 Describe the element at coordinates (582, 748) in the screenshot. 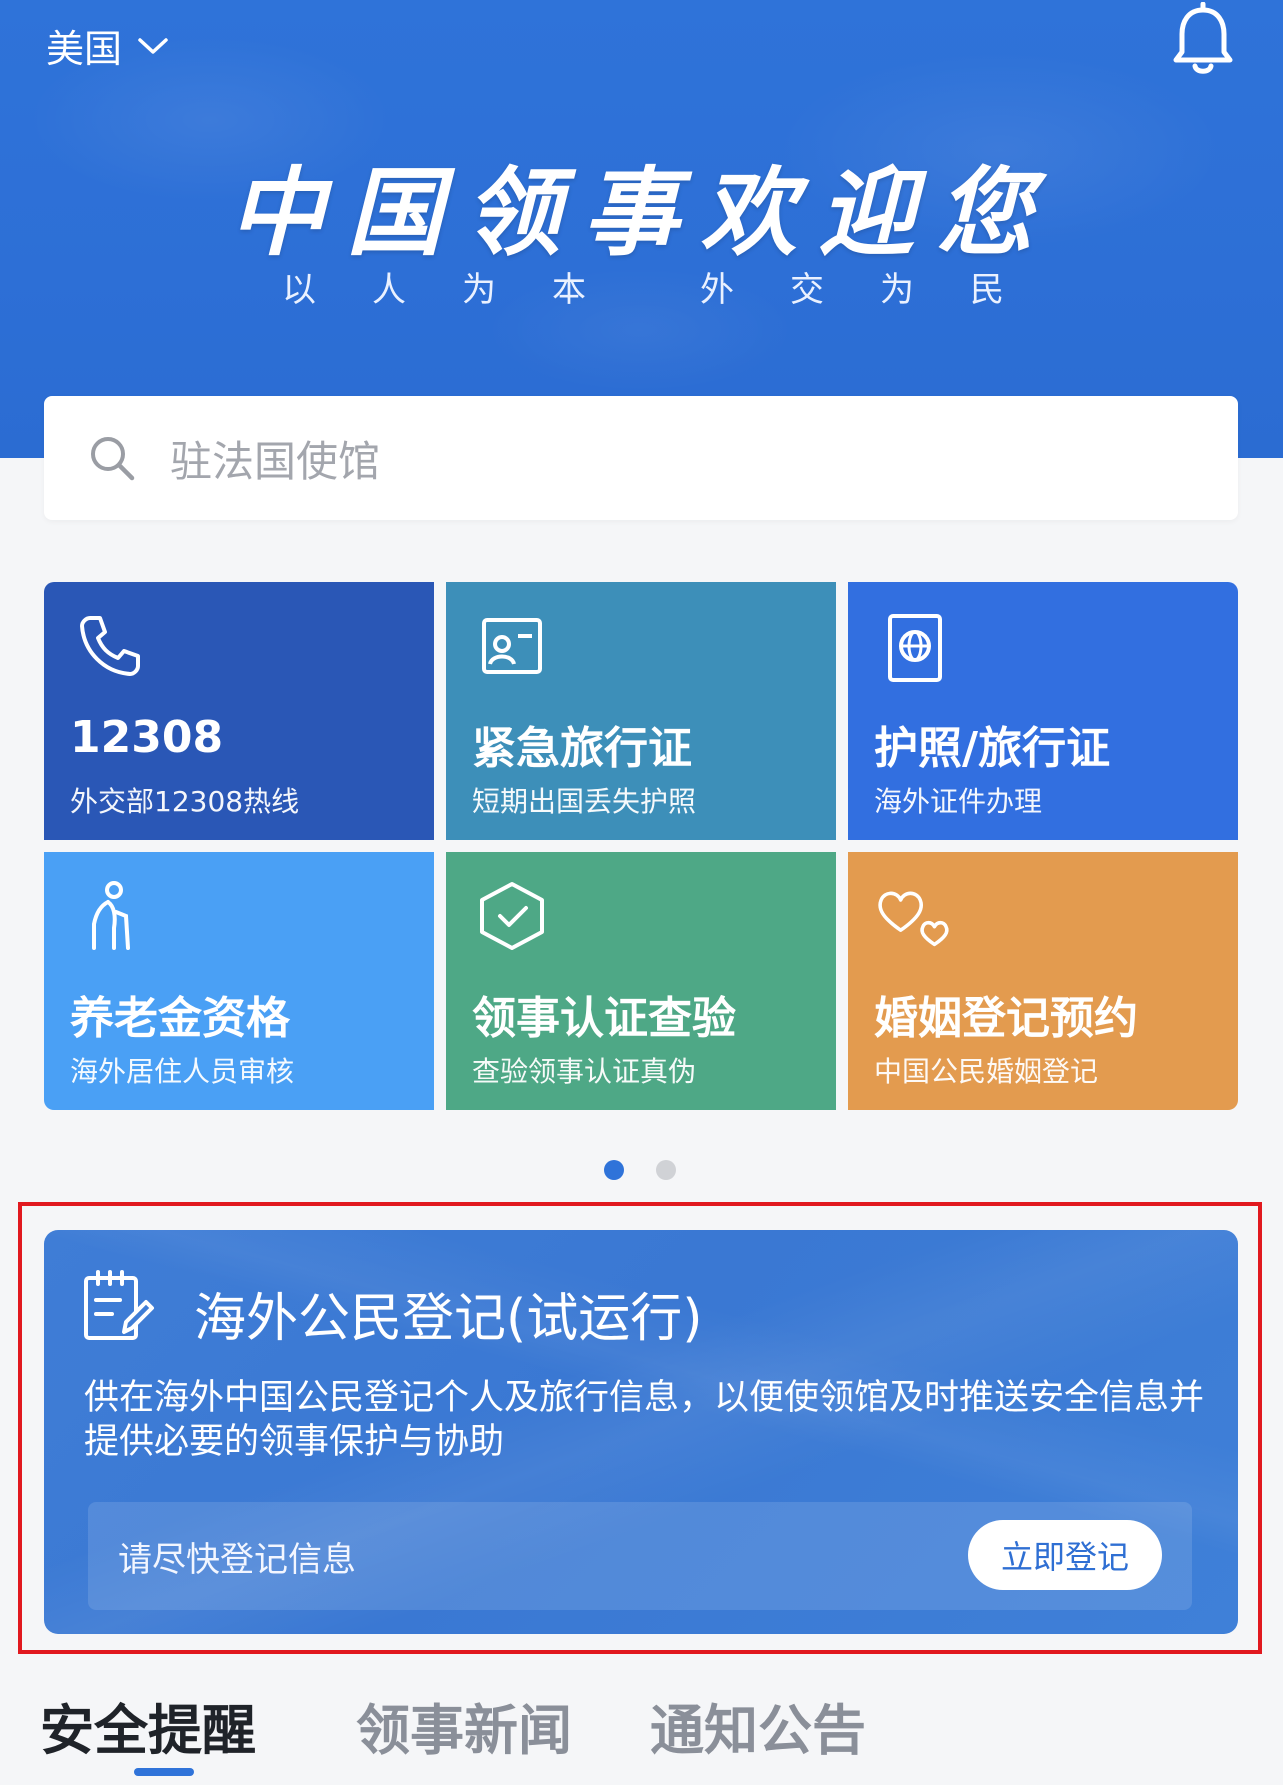

I see `service-title: 紧急旅行证` at that location.